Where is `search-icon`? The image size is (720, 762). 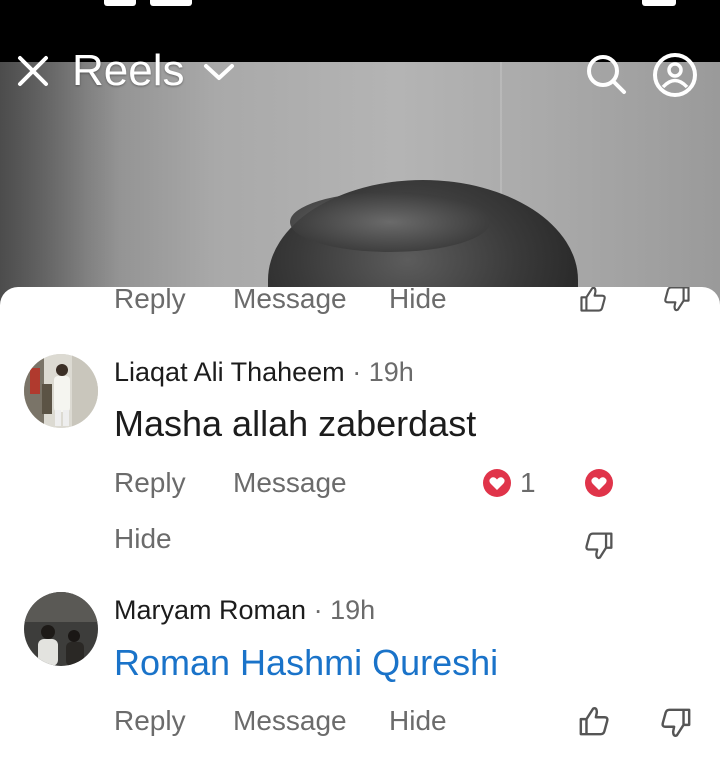
search-icon is located at coordinates (606, 74).